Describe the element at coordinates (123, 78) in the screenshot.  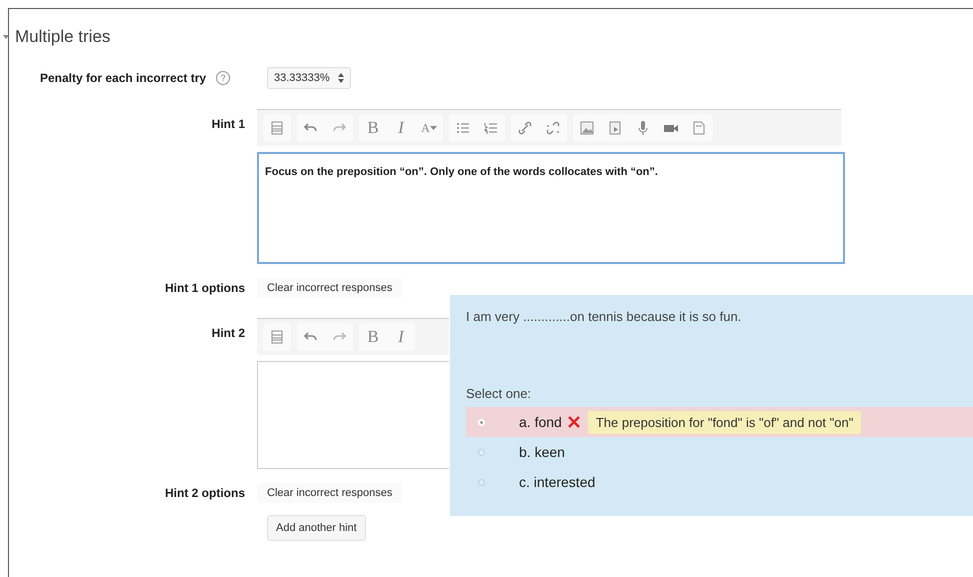
I see `field-label: Penalty for each incorrect try` at that location.